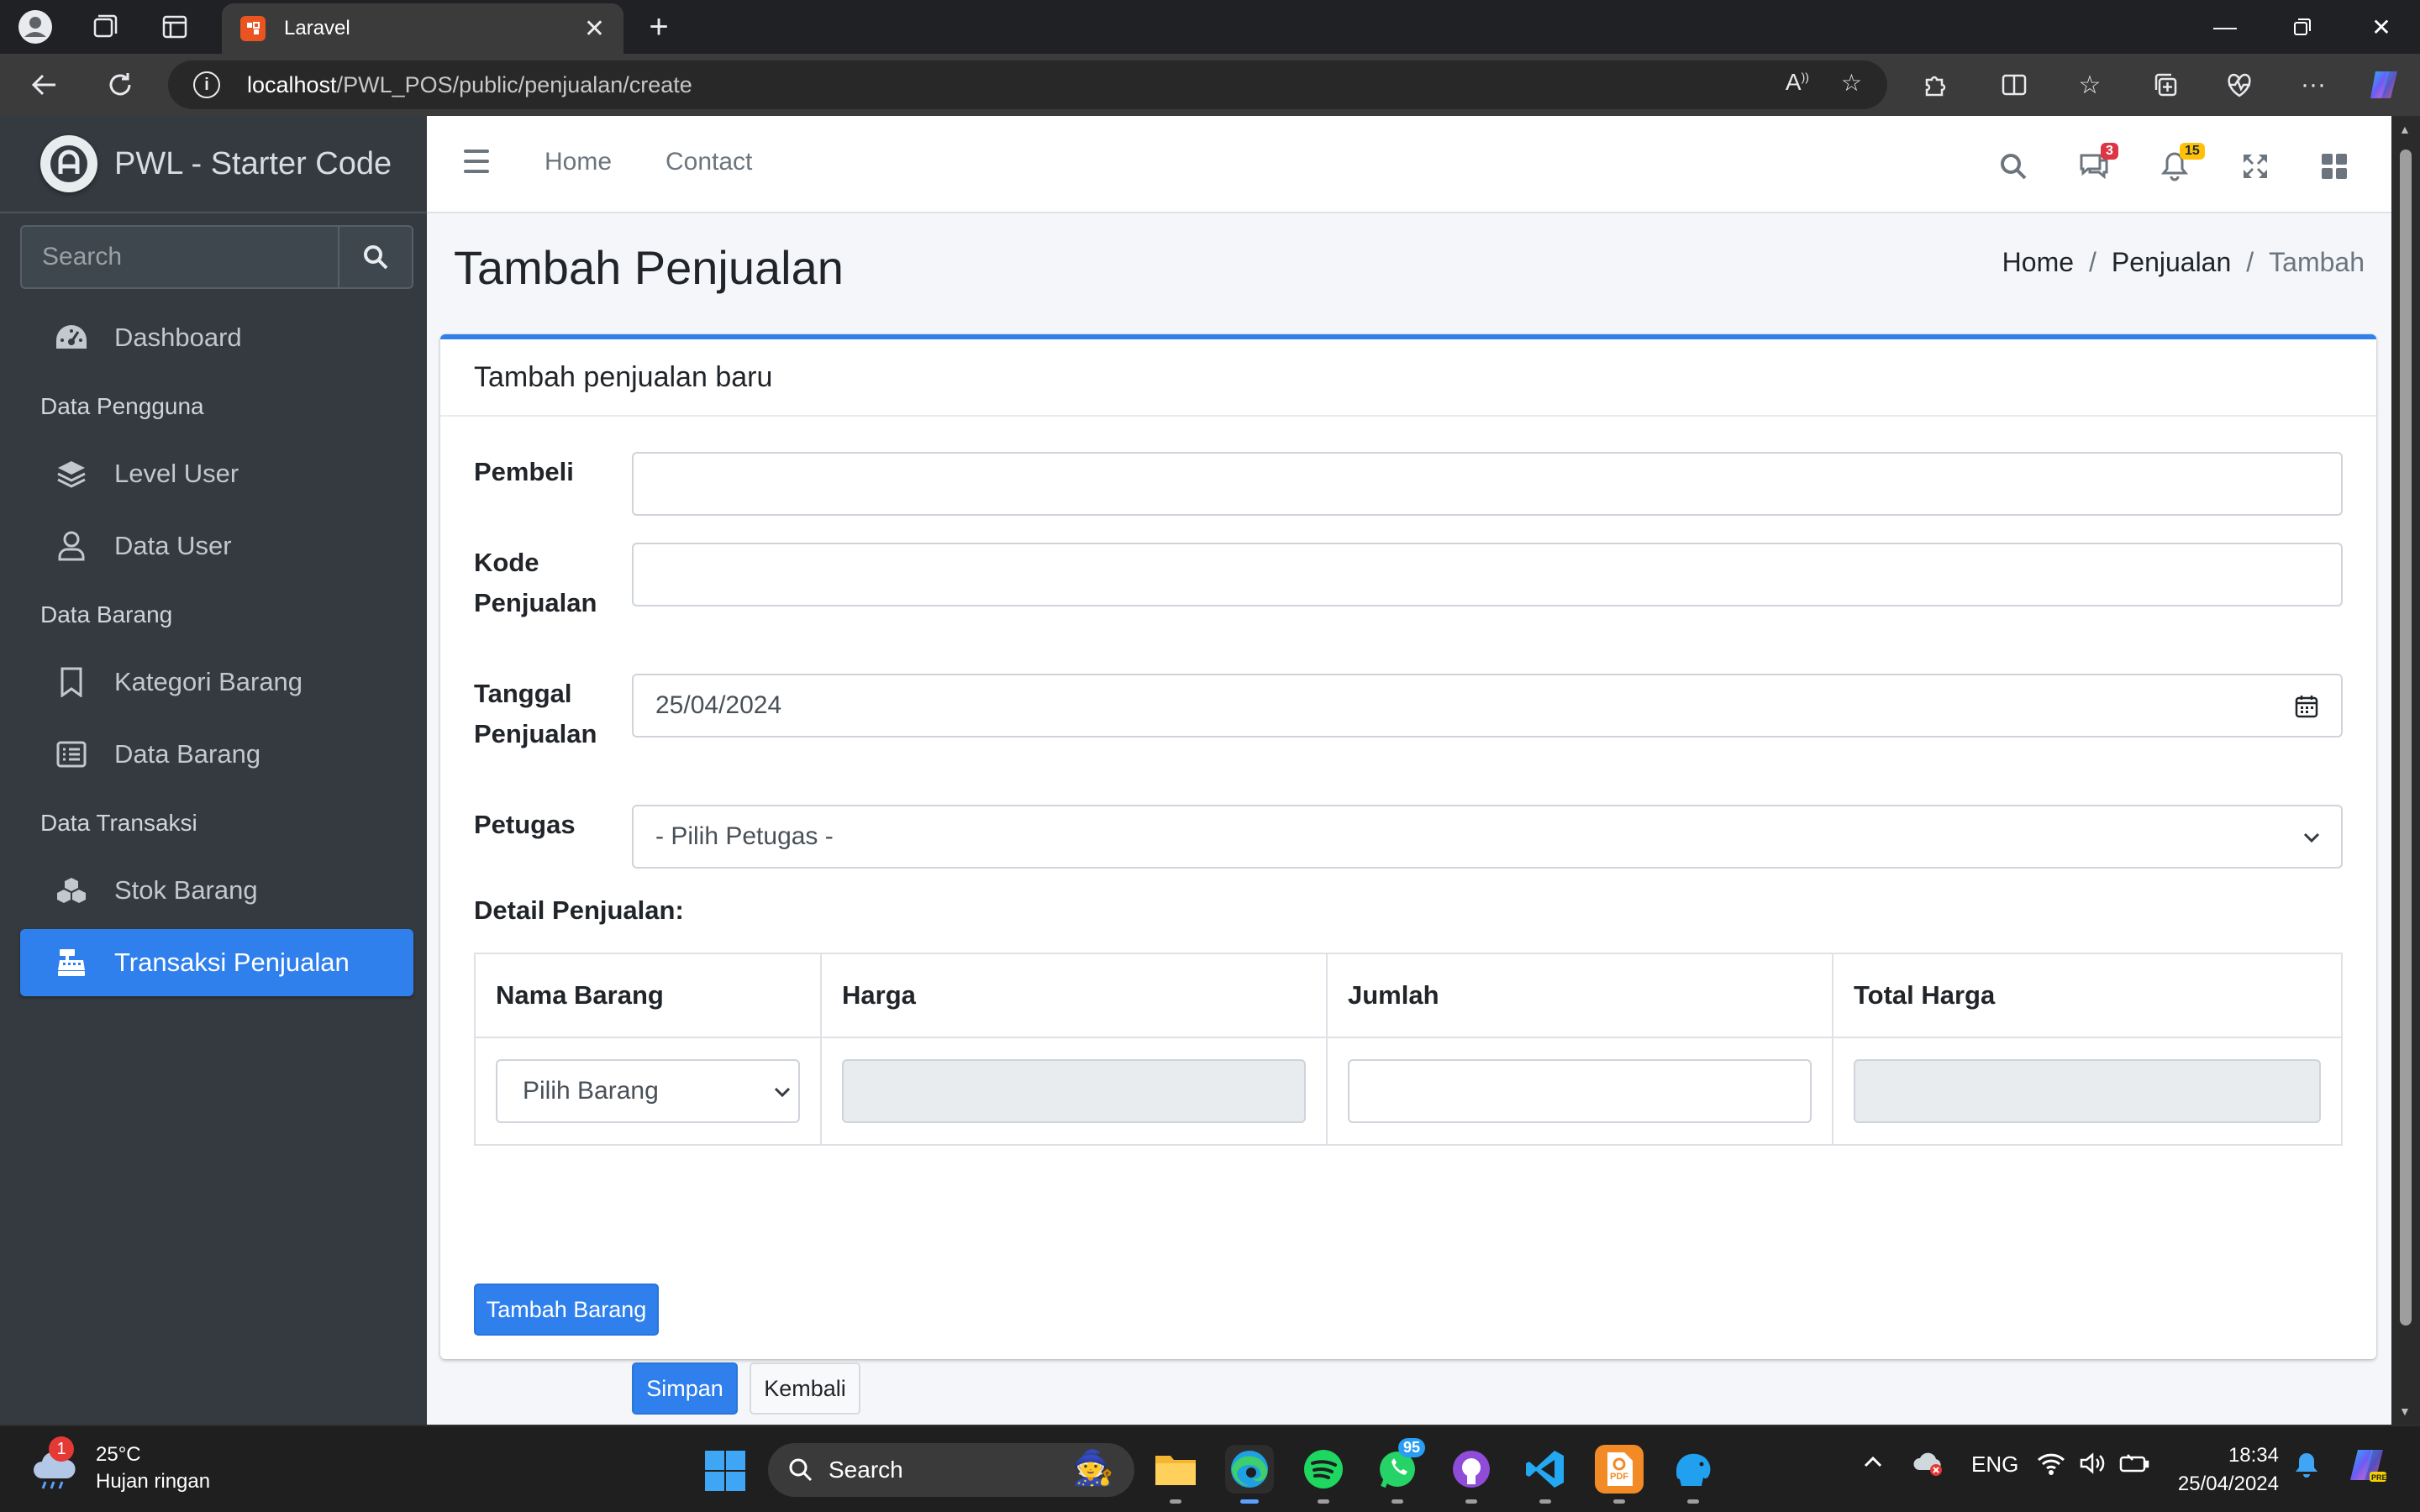  Describe the element at coordinates (1579, 995) in the screenshot. I see `col-jumlah: Jumlah` at that location.